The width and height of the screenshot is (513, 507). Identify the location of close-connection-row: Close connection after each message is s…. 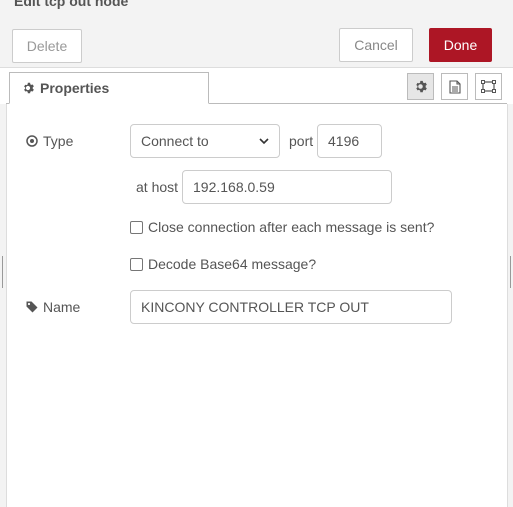
(282, 227).